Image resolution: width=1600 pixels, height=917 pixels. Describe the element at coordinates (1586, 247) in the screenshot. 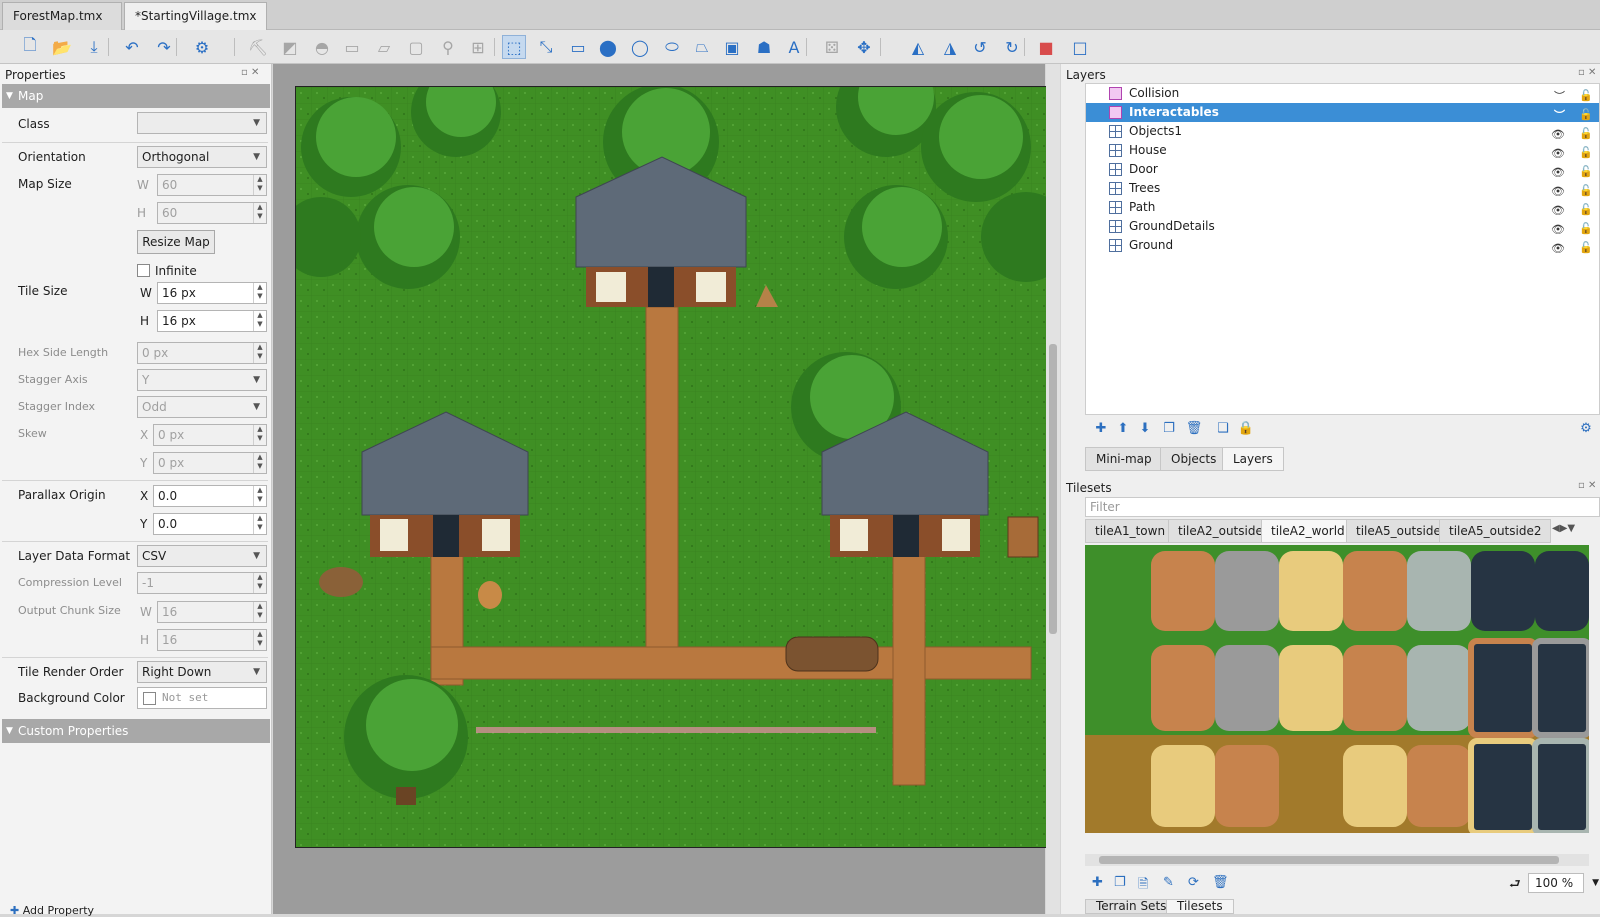

I see `unlock-icon: 🔓` at that location.